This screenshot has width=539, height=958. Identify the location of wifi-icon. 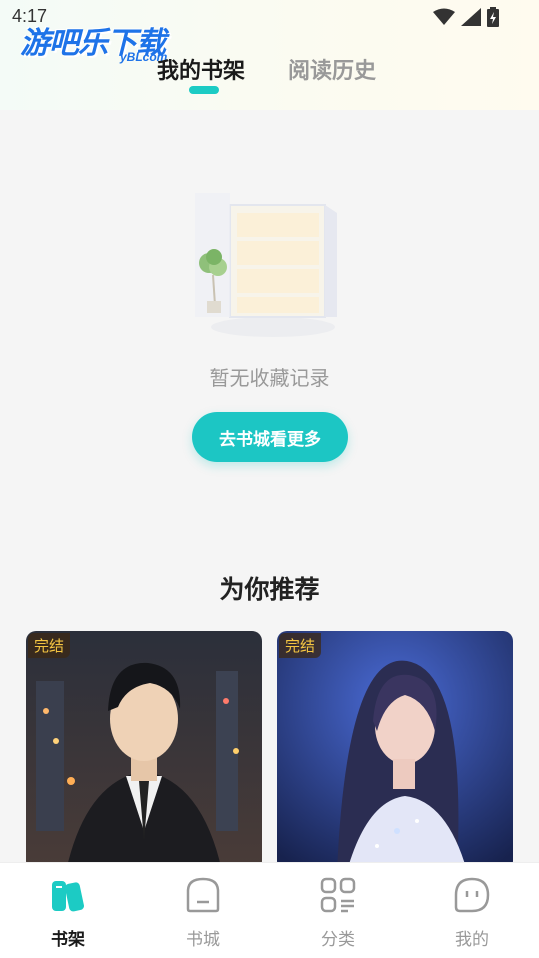
(444, 16).